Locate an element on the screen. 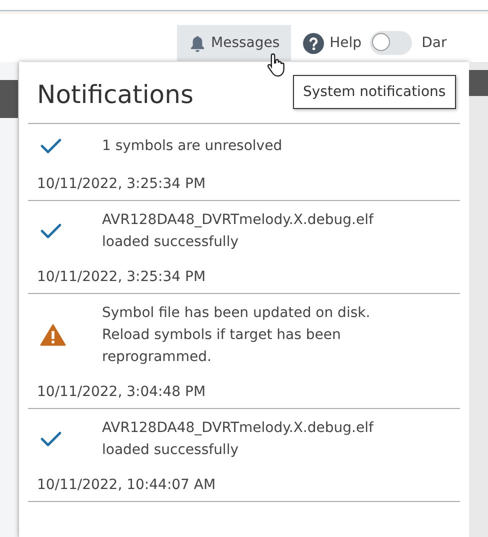 The width and height of the screenshot is (488, 537). toggle-label: Dar is located at coordinates (434, 43).